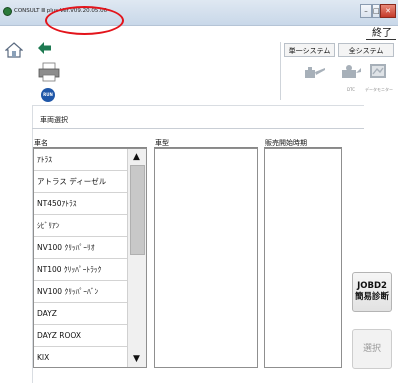  What do you see at coordinates (198, 128) in the screenshot?
I see `section-divider` at bounding box center [198, 128].